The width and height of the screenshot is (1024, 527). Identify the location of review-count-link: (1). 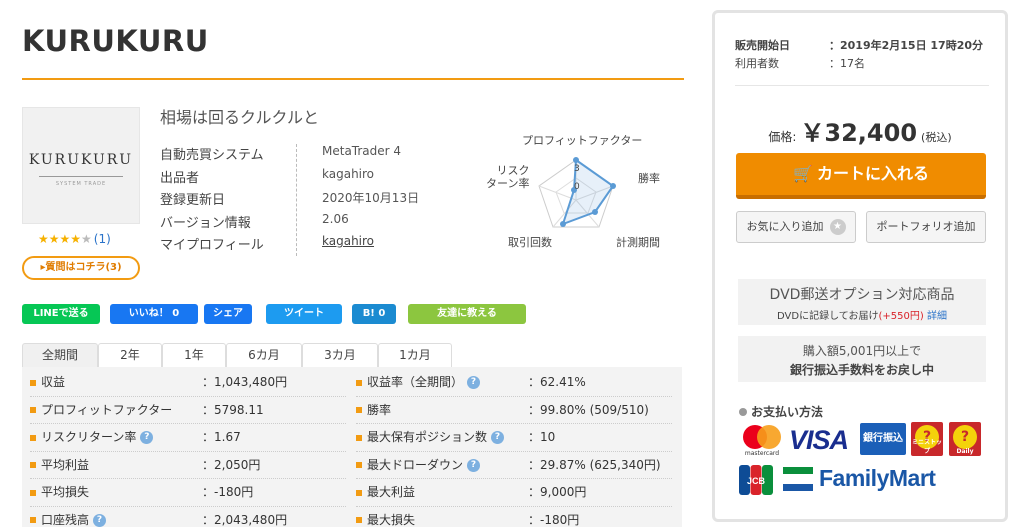
(102, 239).